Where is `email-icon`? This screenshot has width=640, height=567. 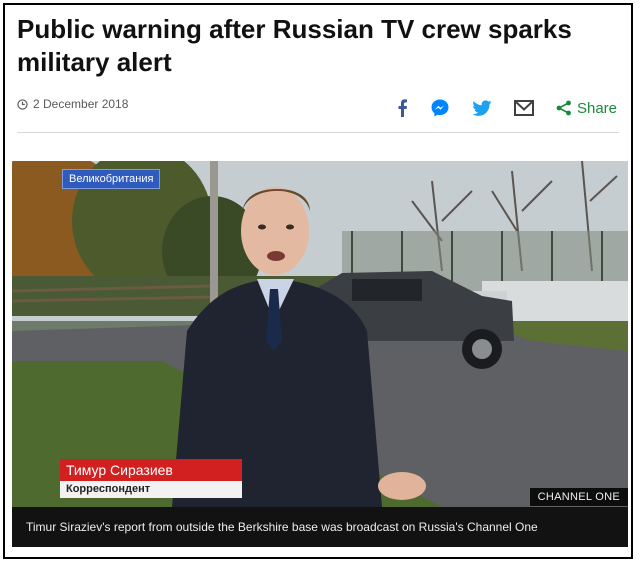
email-icon is located at coordinates (523, 108).